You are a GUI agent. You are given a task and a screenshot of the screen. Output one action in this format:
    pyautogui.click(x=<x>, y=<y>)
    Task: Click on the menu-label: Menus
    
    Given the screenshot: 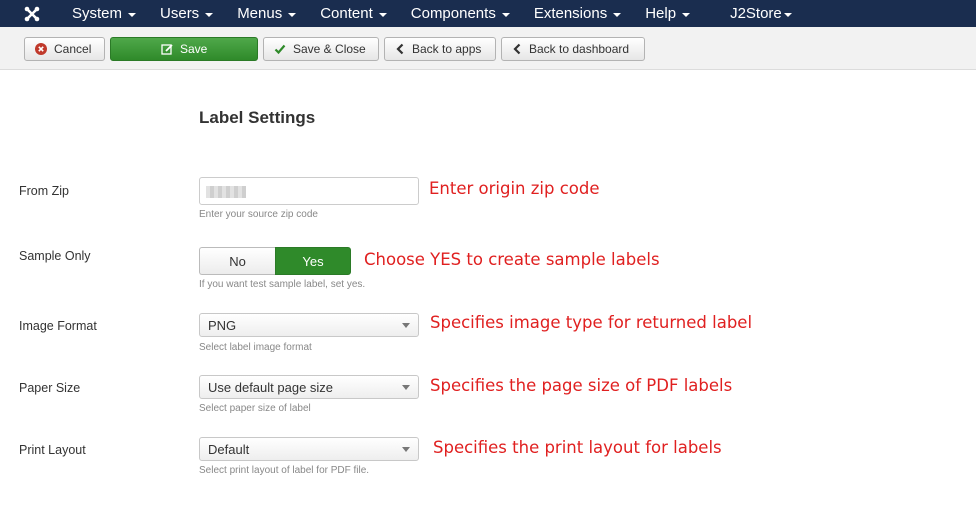 What is the action you would take?
    pyautogui.click(x=260, y=13)
    